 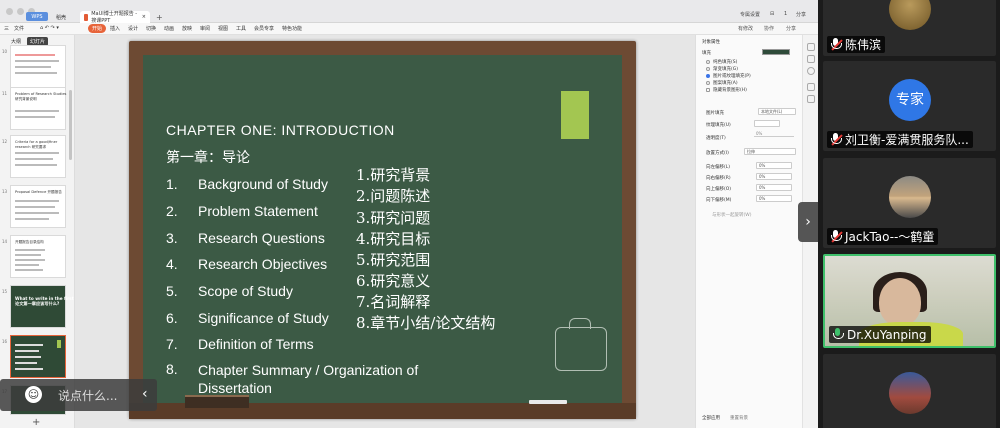 I want to click on thumb-number: 15, so click(x=5, y=291).